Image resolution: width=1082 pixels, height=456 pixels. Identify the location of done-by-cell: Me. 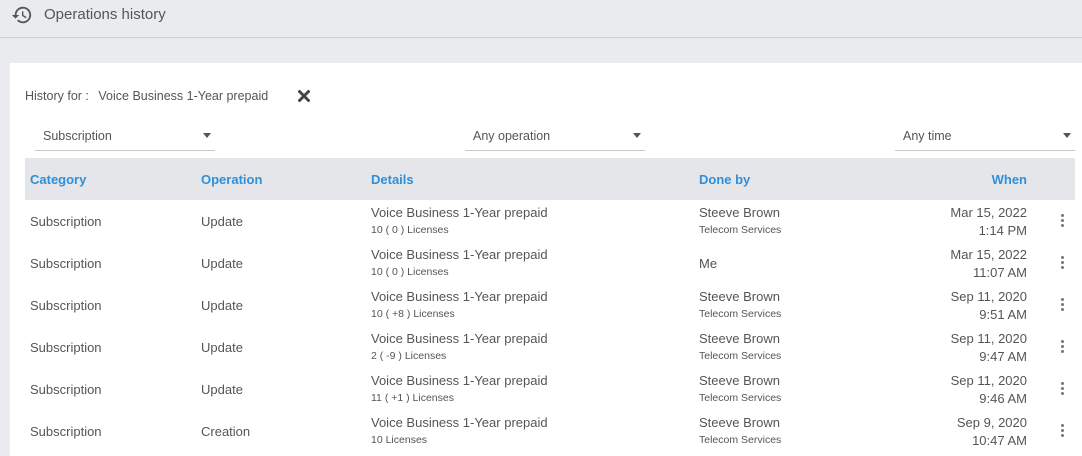
(708, 263).